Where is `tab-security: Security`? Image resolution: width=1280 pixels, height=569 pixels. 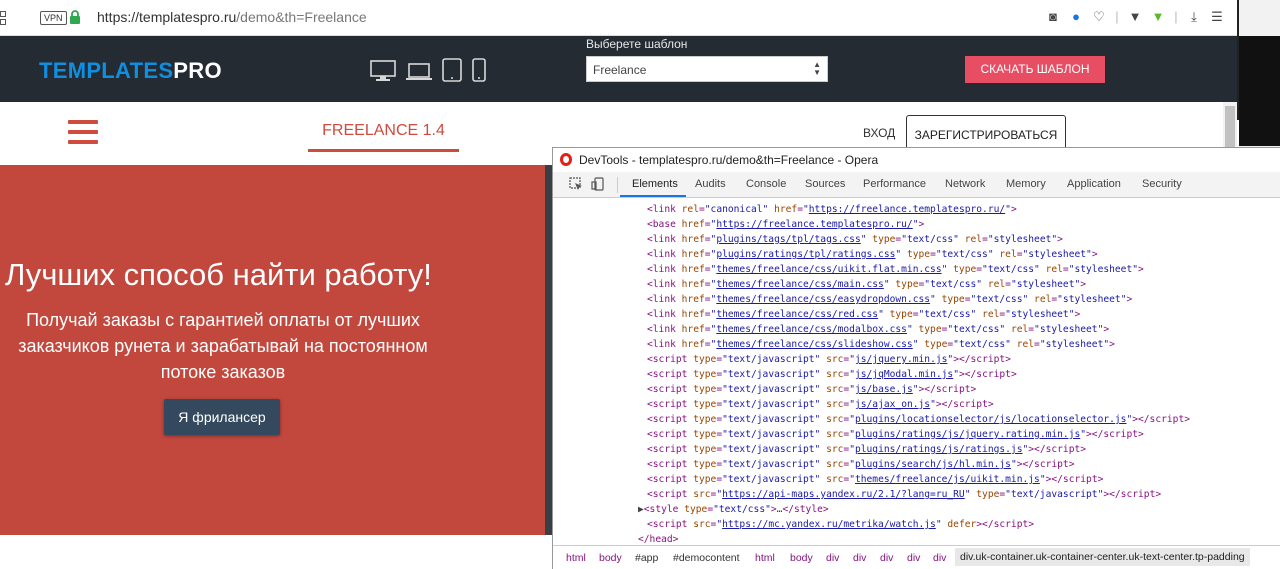 tab-security: Security is located at coordinates (1162, 184).